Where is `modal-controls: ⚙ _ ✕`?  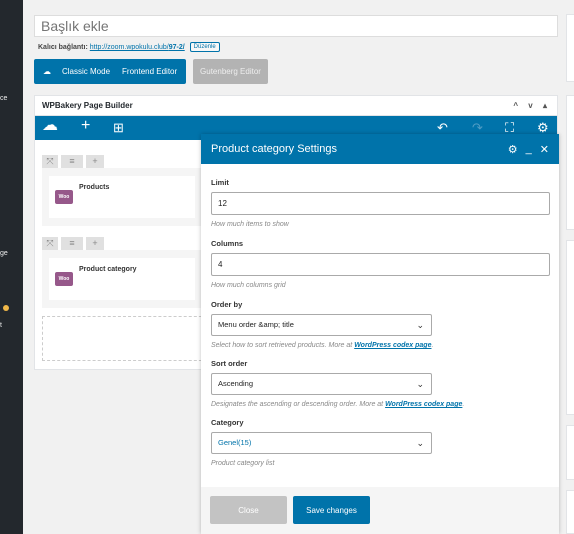
modal-controls: ⚙ _ ✕ is located at coordinates (528, 149).